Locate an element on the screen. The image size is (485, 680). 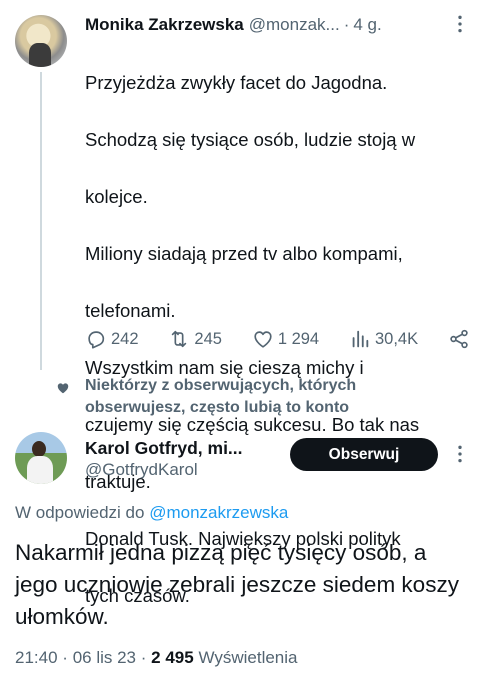
follow-button: Obserwuj is located at coordinates (364, 454).